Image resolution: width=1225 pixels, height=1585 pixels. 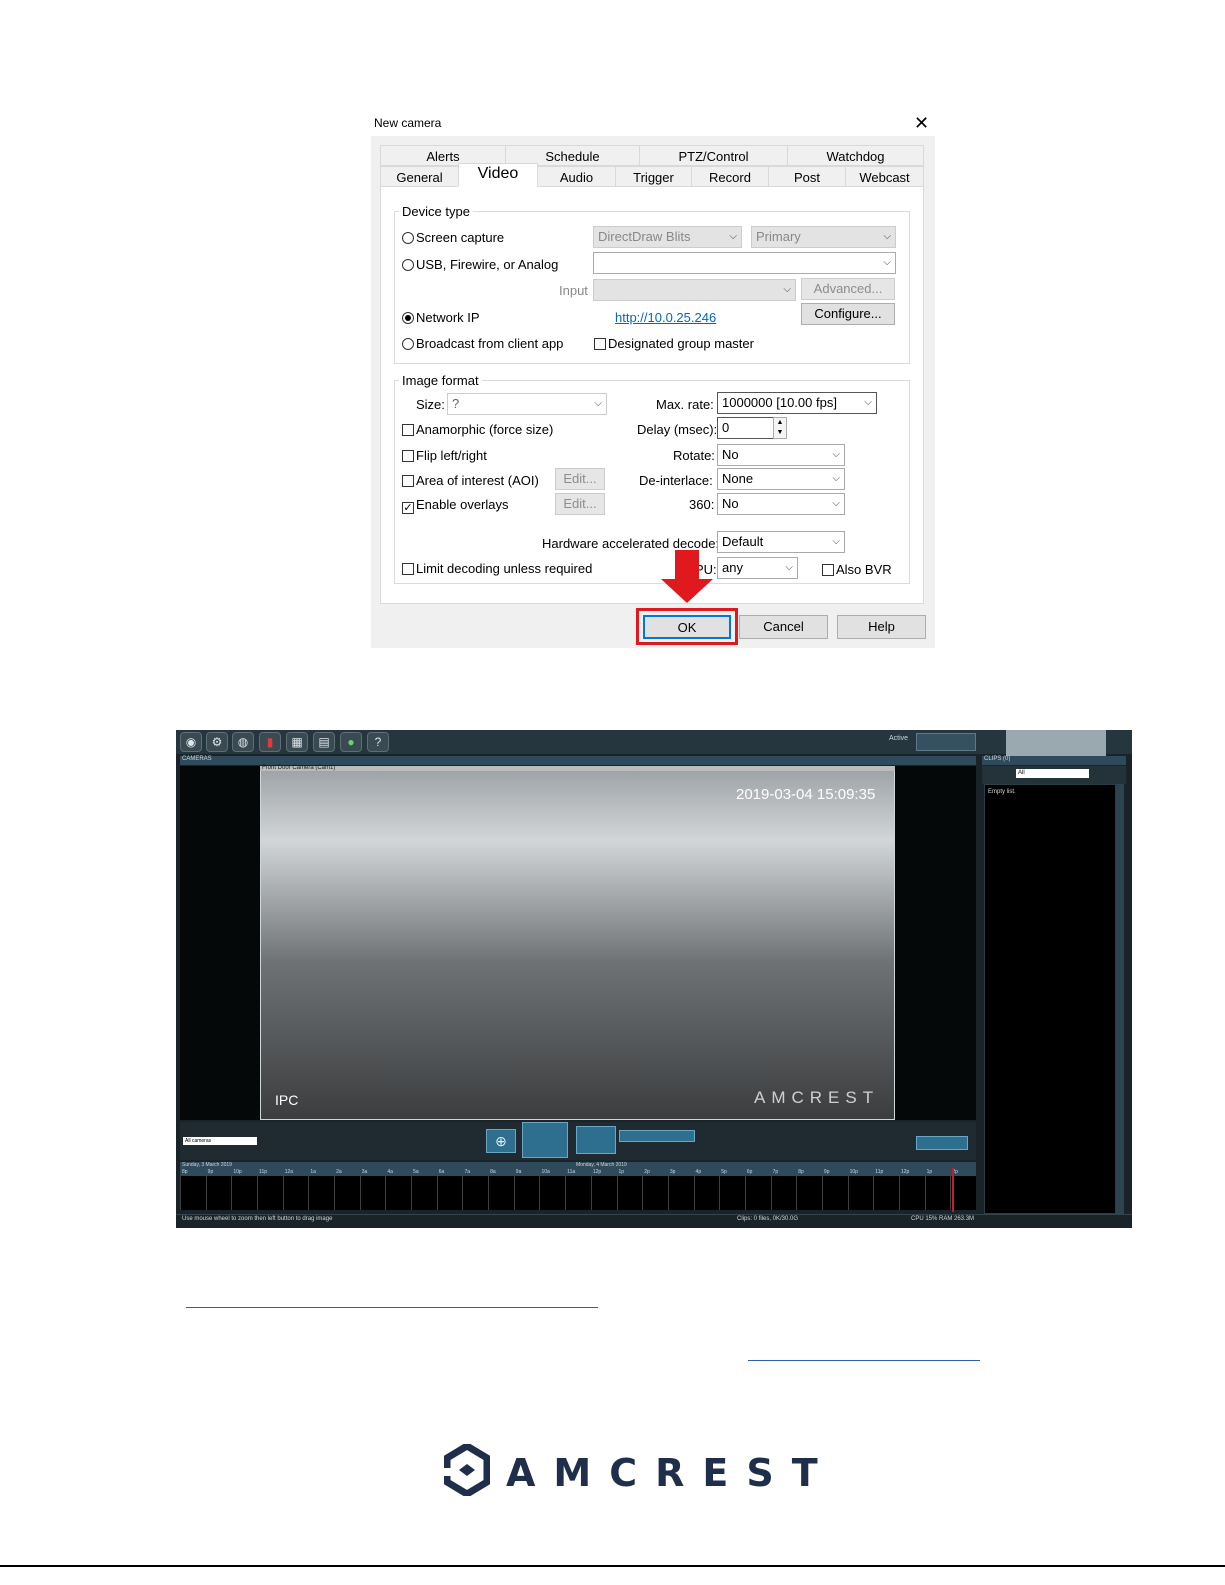 I want to click on timeline-hour-label: 5a, so click(x=416, y=1172).